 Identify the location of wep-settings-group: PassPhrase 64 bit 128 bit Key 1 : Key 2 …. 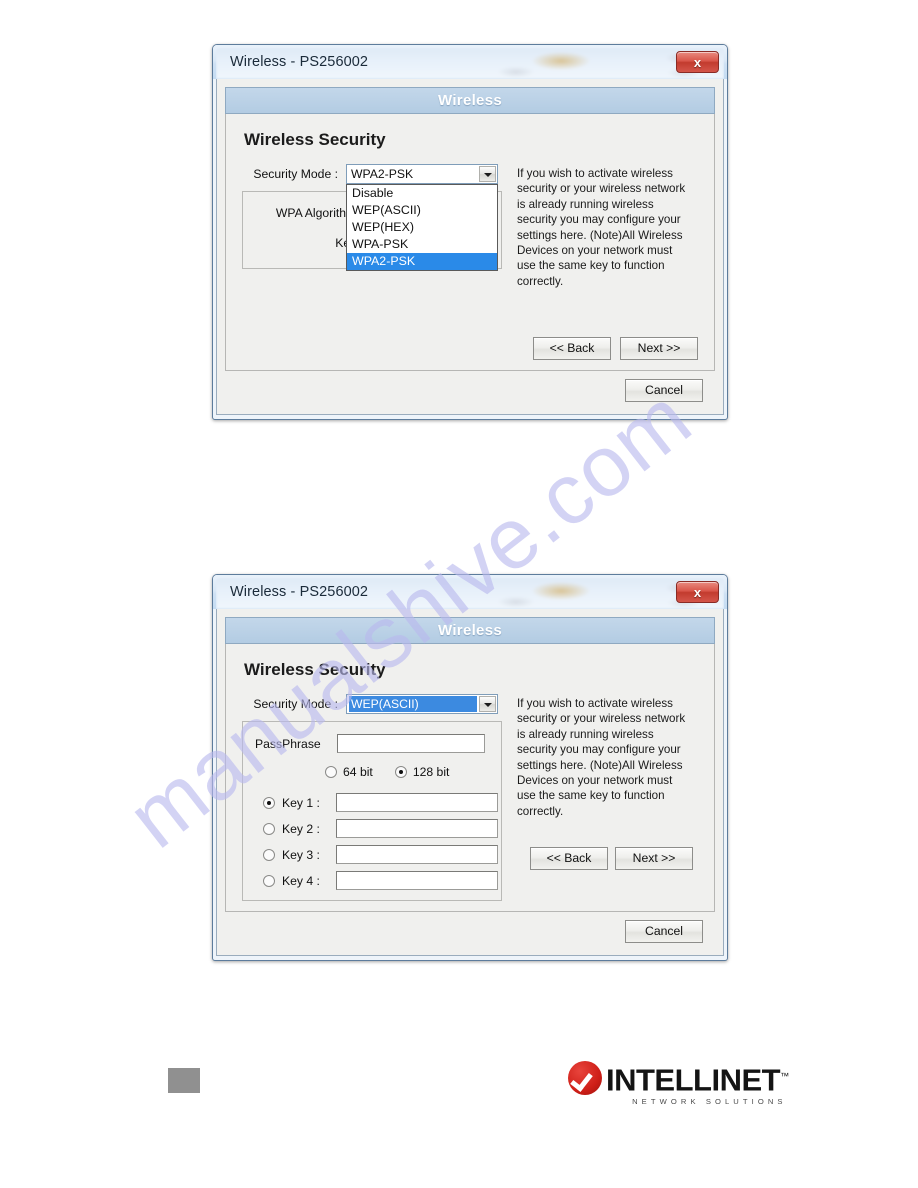
(372, 811).